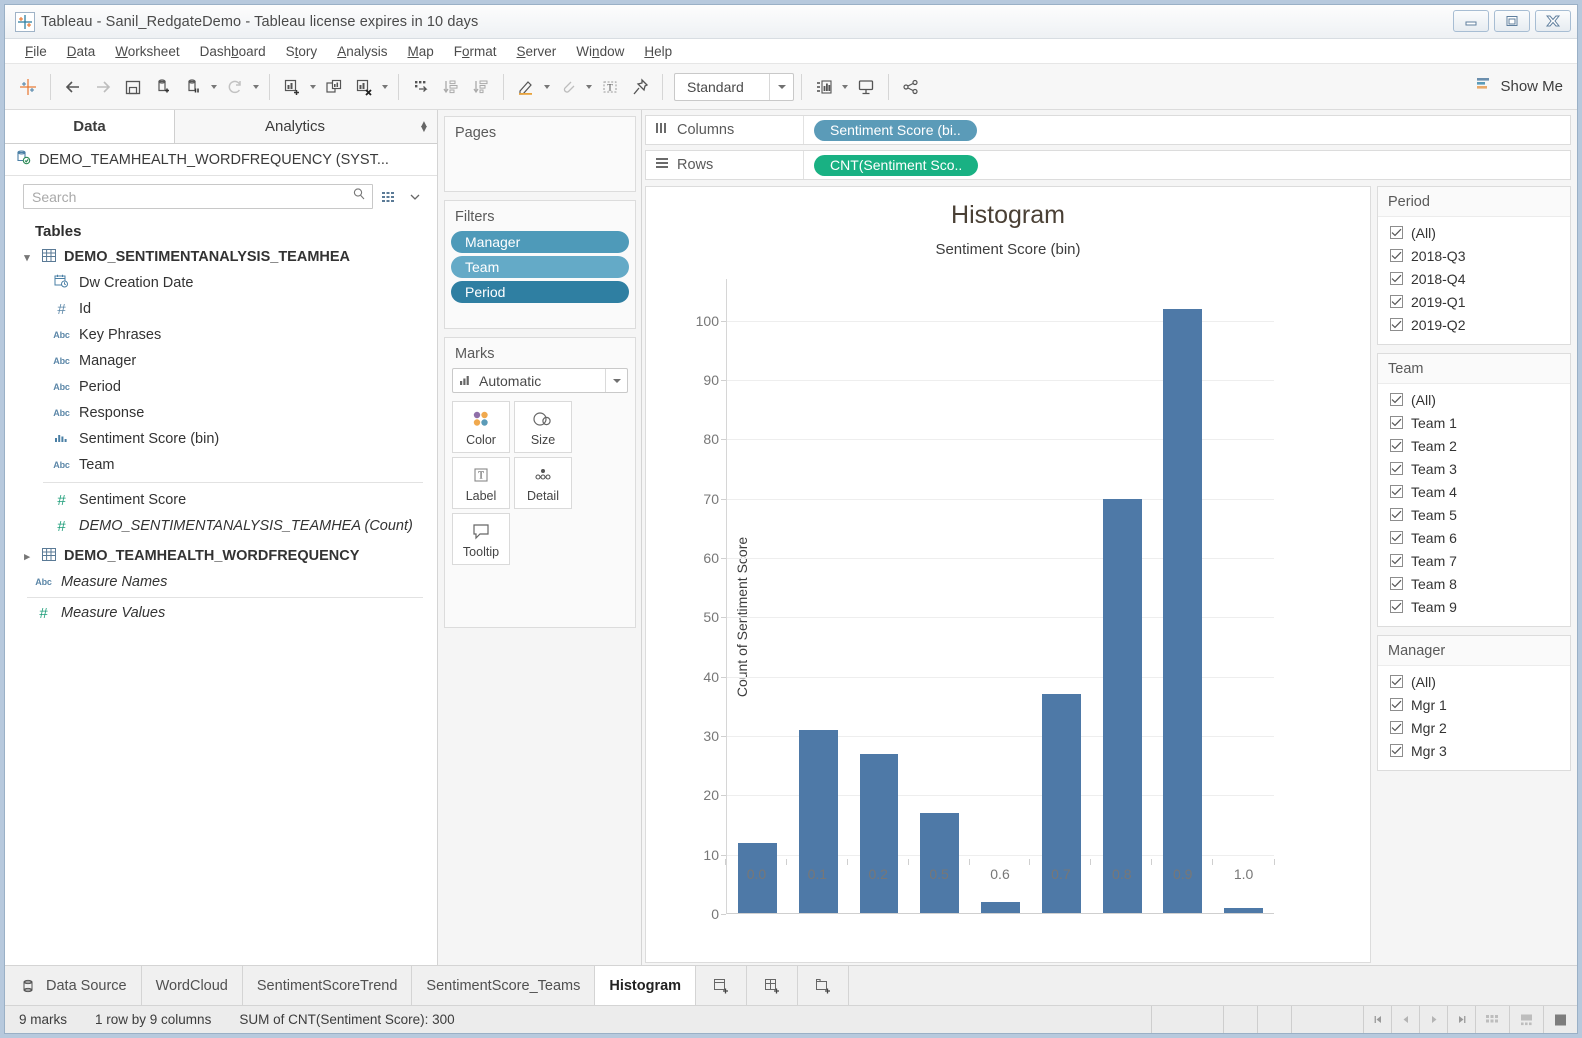 The height and width of the screenshot is (1038, 1582). What do you see at coordinates (214, 87) in the screenshot?
I see `pause-data-caret-icon` at bounding box center [214, 87].